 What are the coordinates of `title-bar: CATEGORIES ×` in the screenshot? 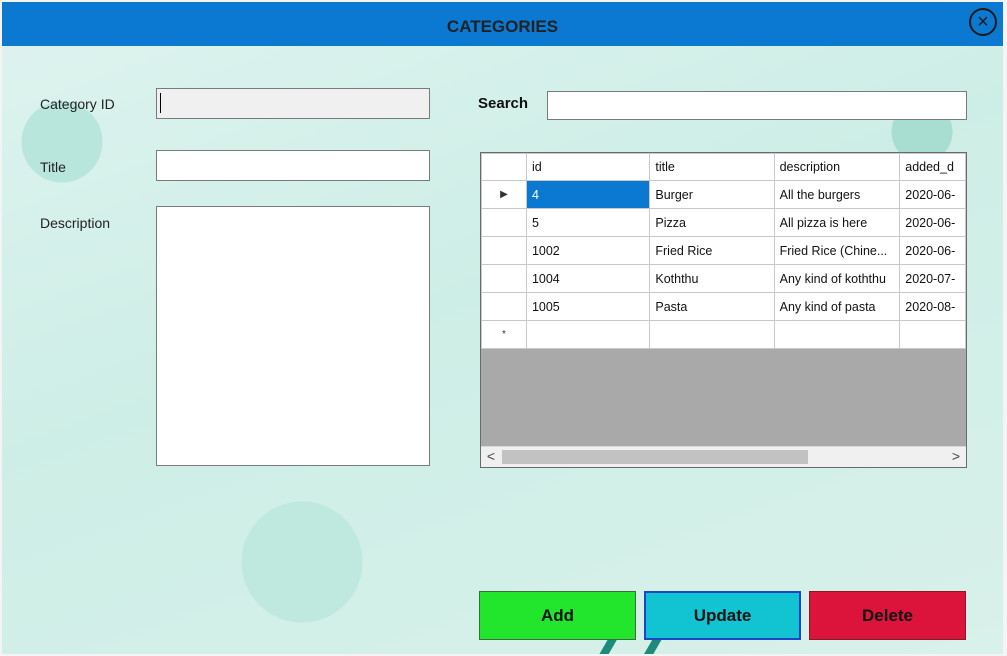 It's located at (502, 24).